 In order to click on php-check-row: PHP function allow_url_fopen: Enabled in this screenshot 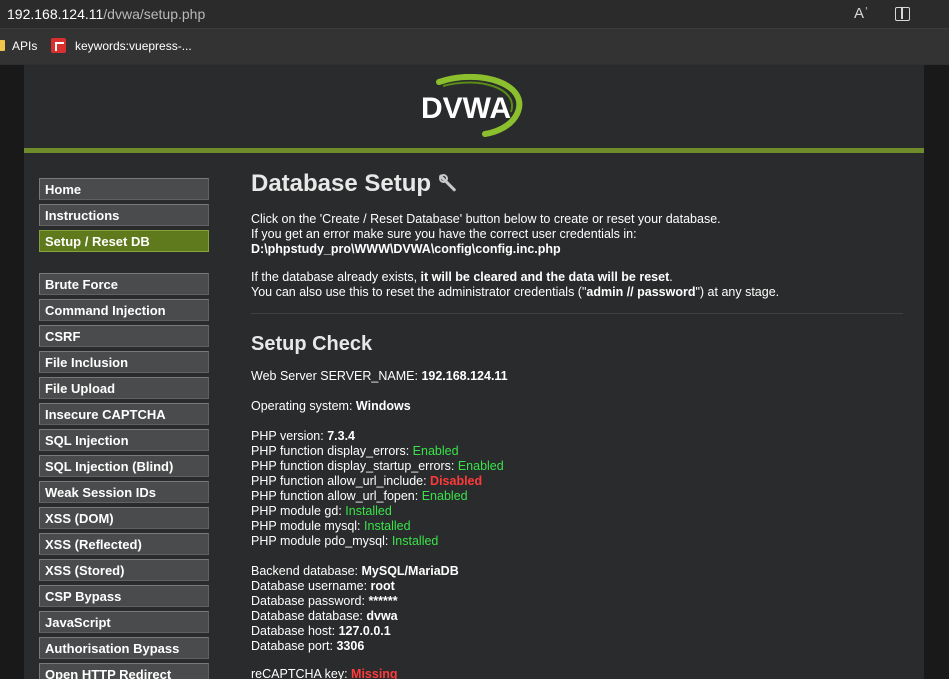, I will do `click(359, 496)`.